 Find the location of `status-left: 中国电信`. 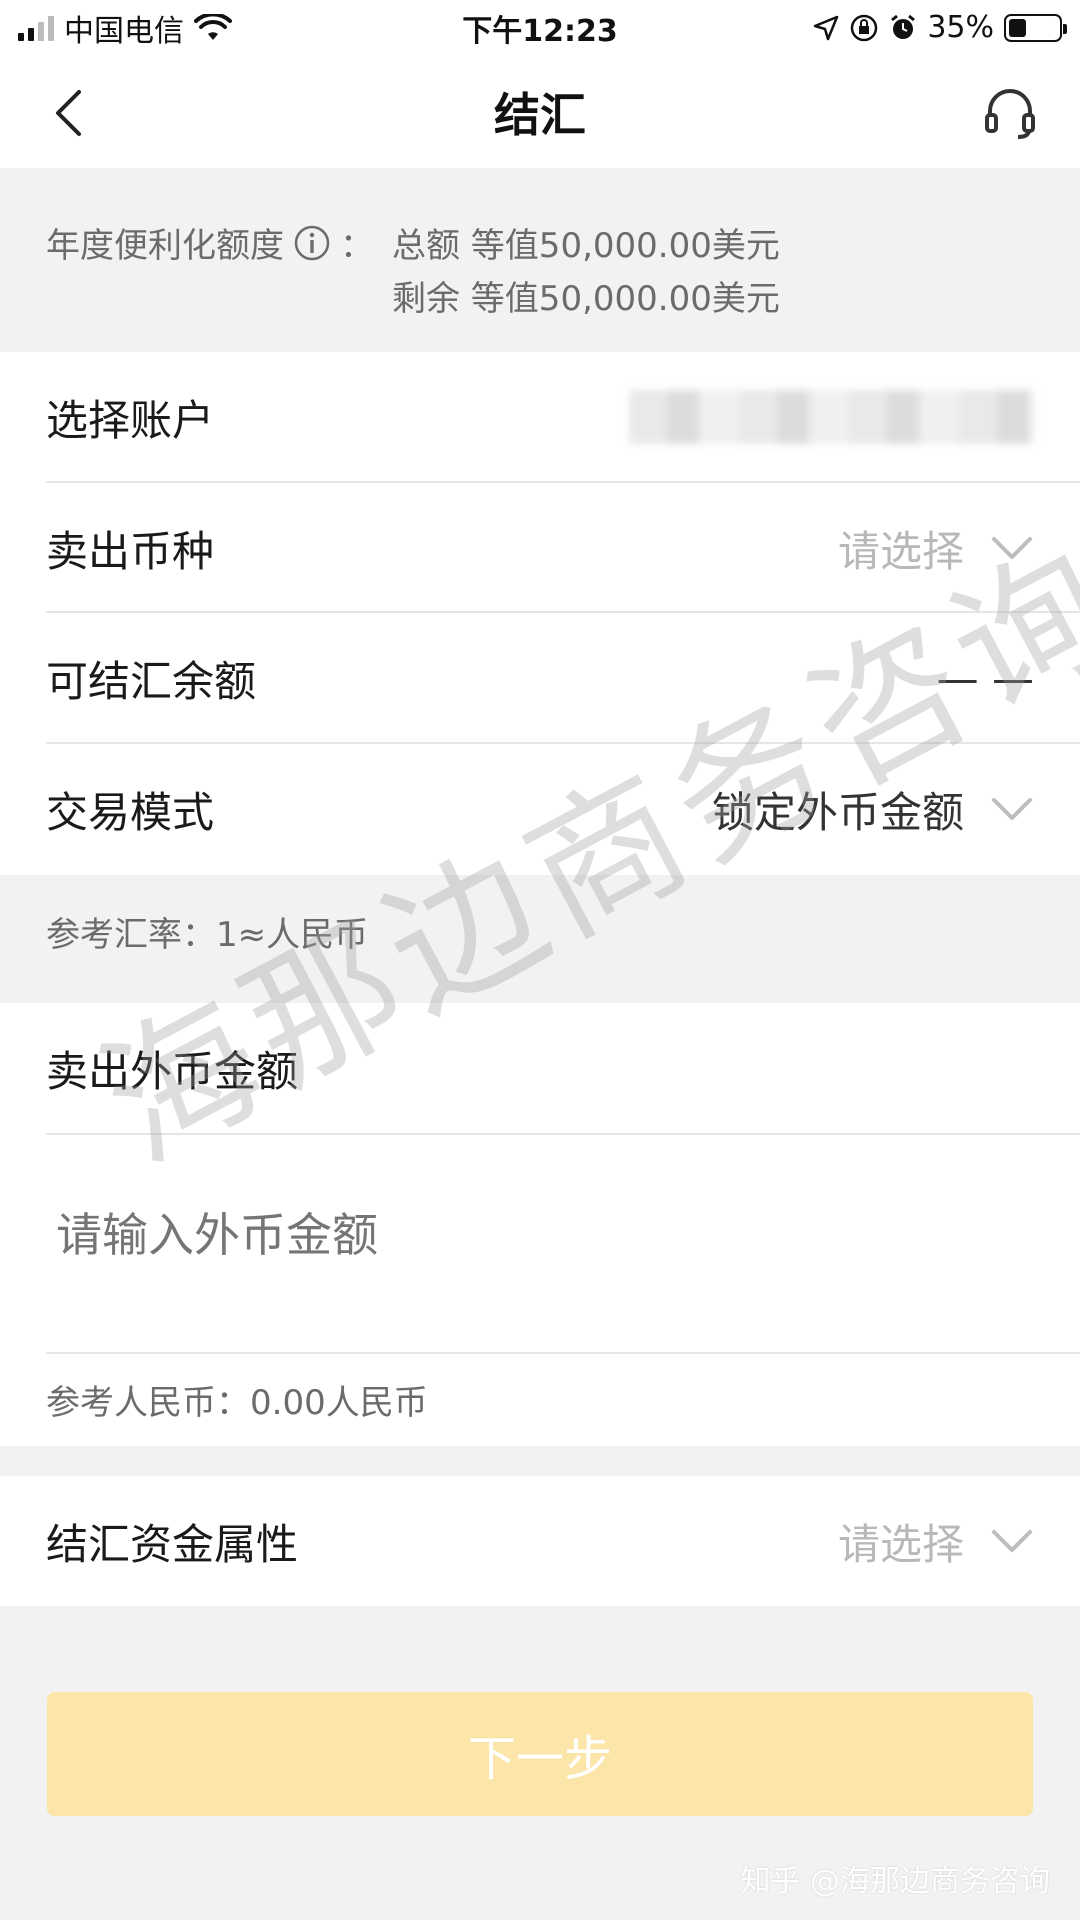

status-left: 中国电信 is located at coordinates (125, 28).